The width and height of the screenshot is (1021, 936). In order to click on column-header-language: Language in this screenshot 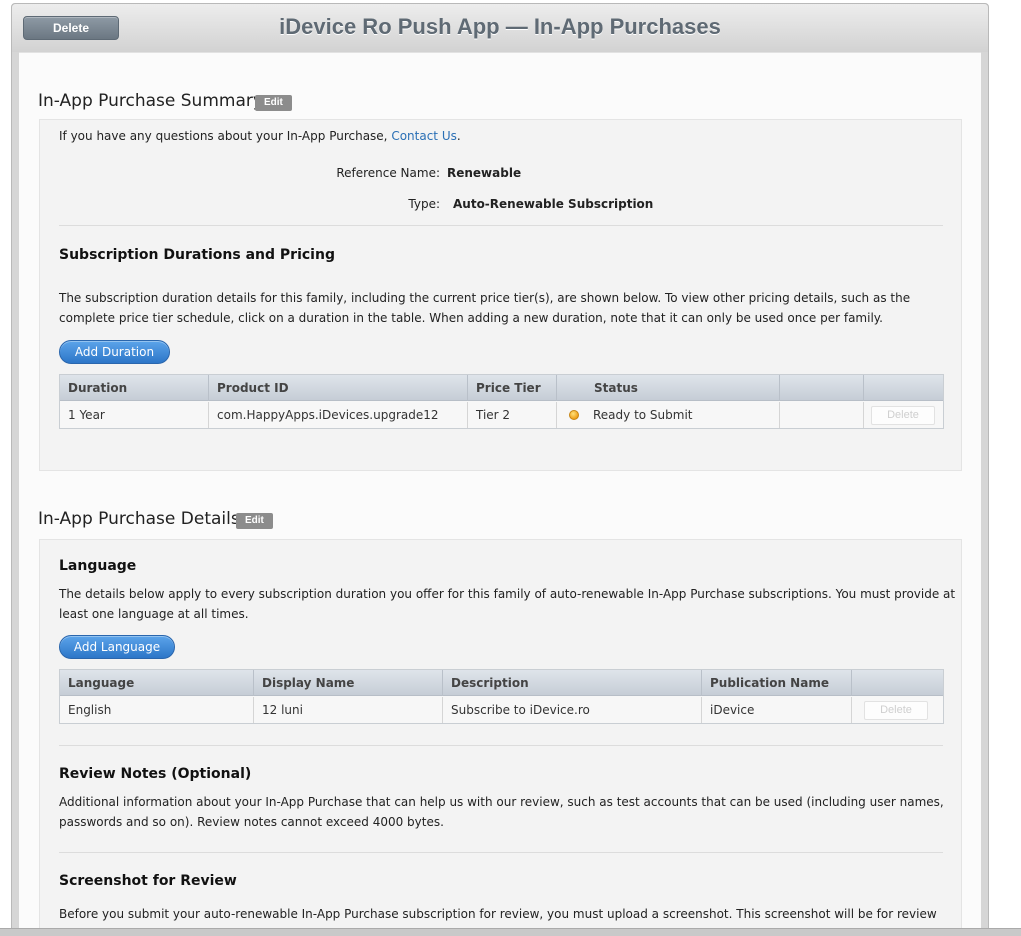, I will do `click(157, 683)`.